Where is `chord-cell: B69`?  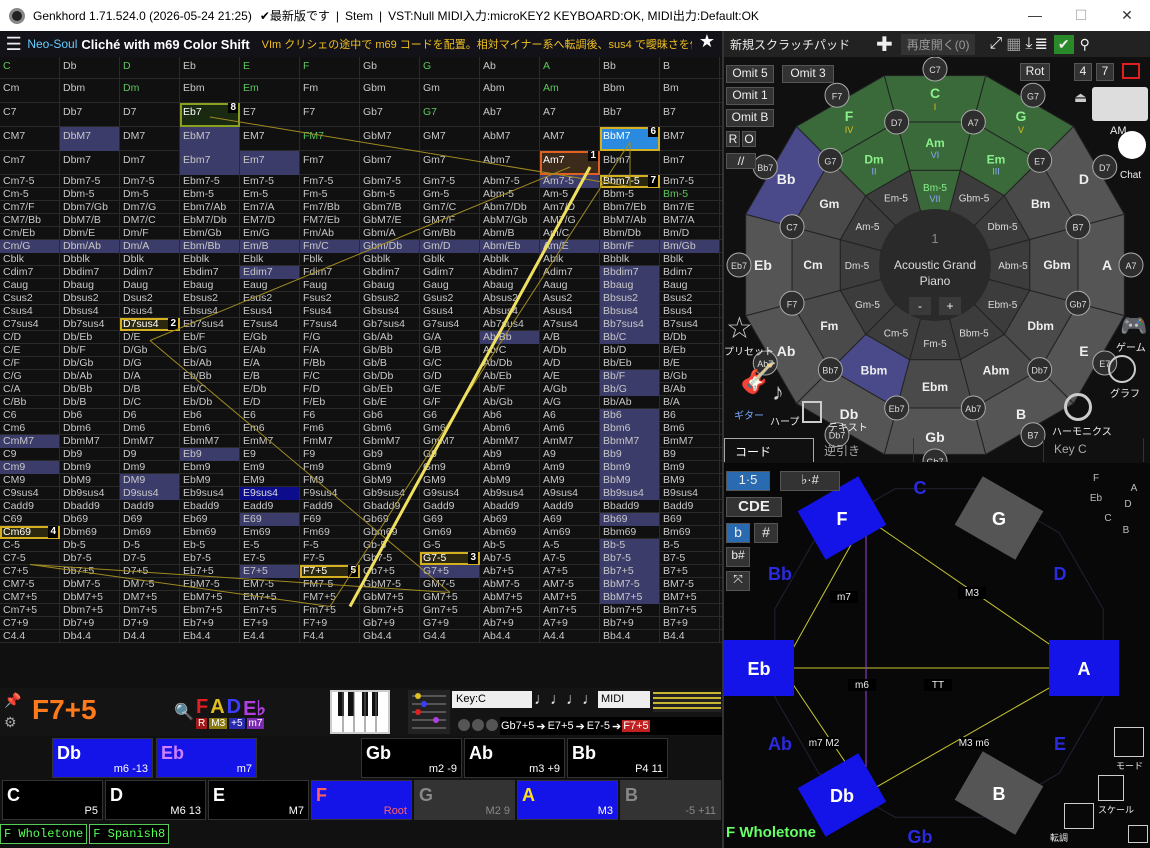 chord-cell: B69 is located at coordinates (690, 519).